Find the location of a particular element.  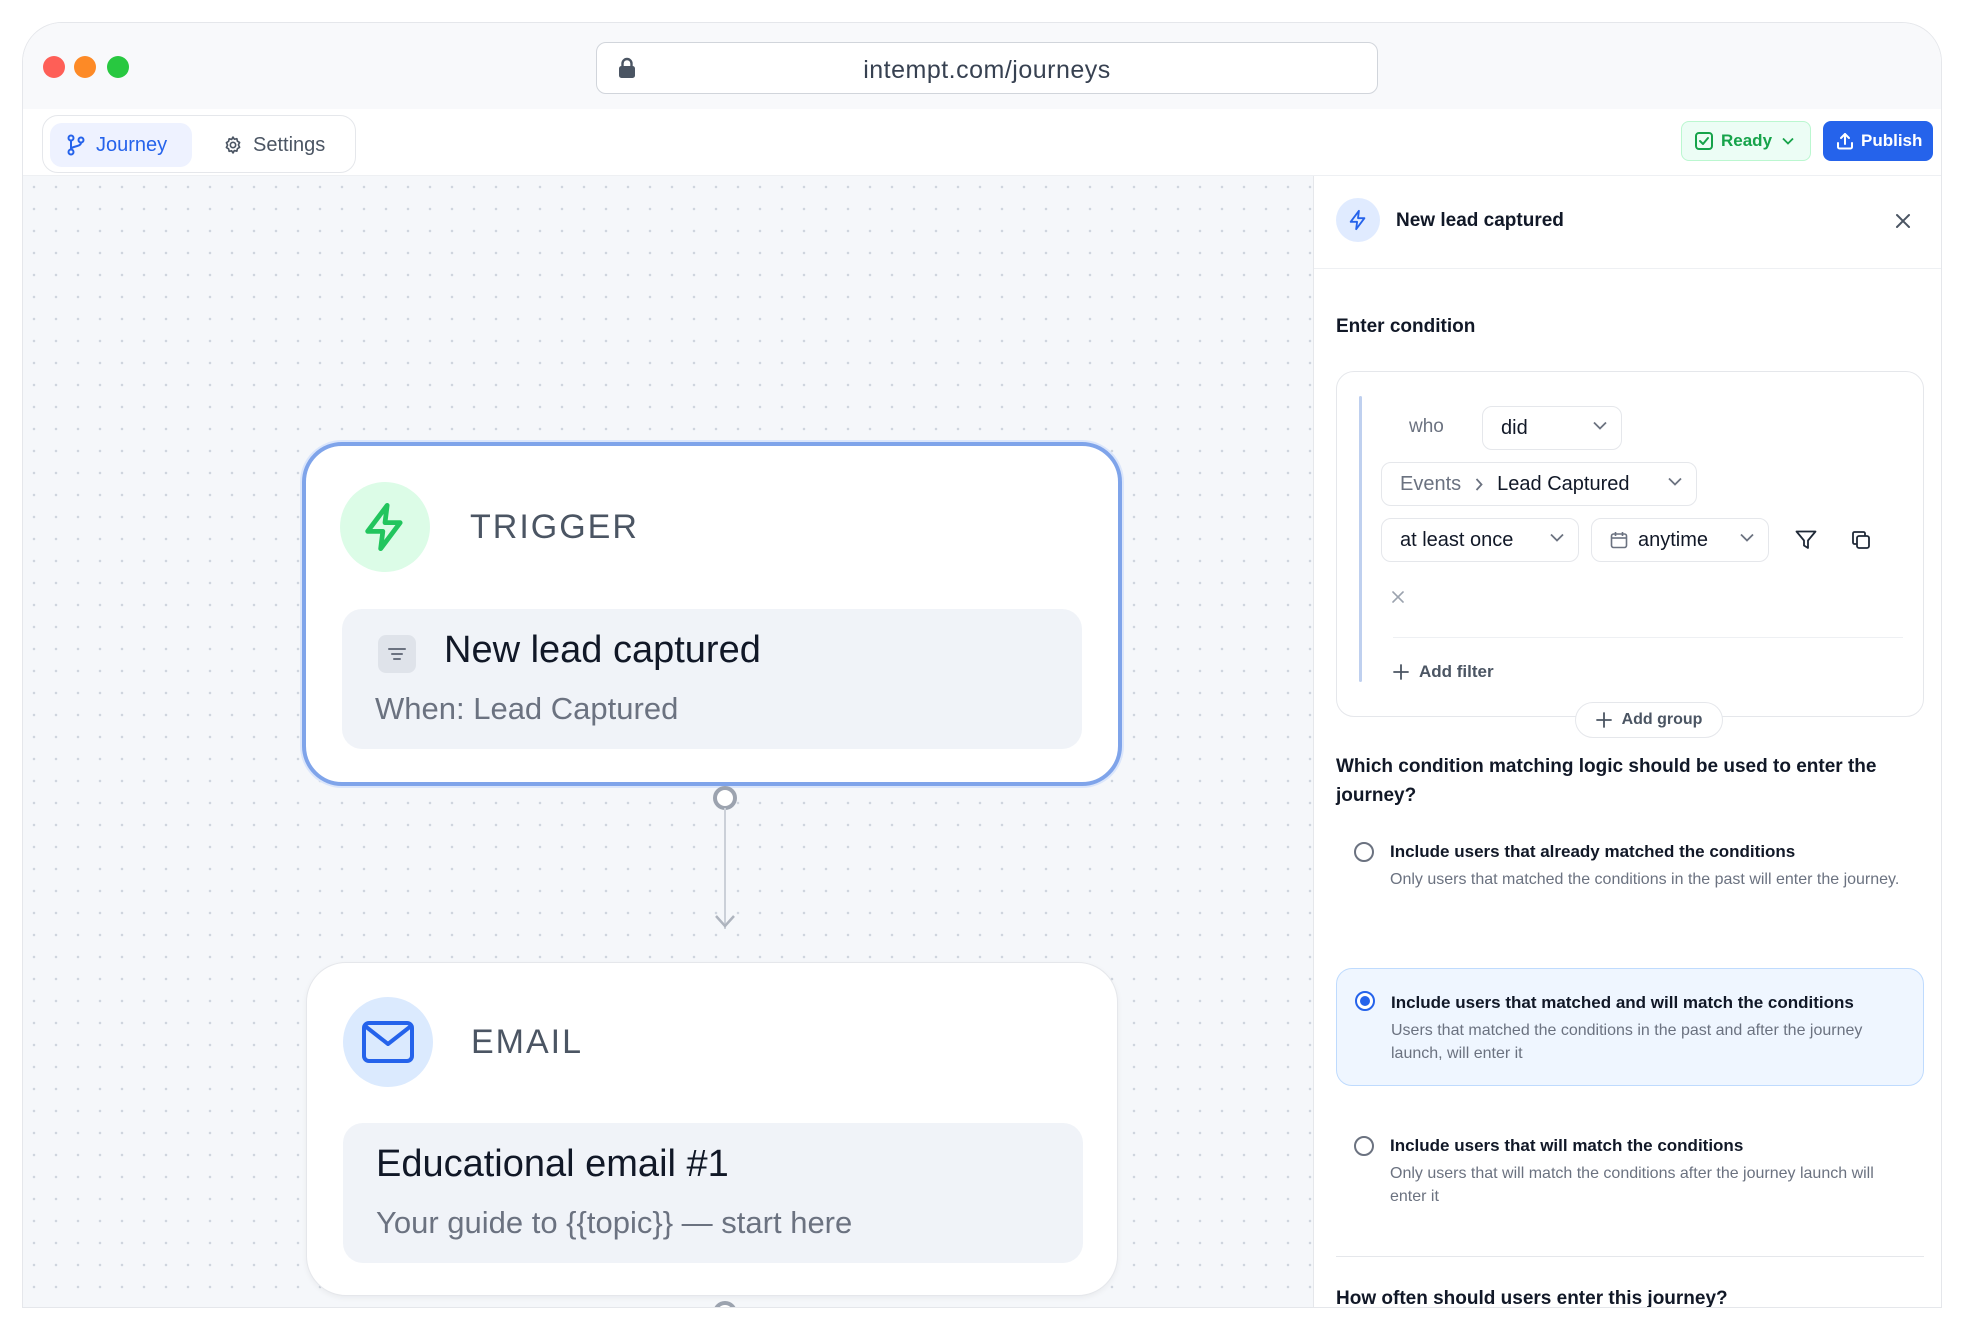

did-value: did is located at coordinates (1514, 427).